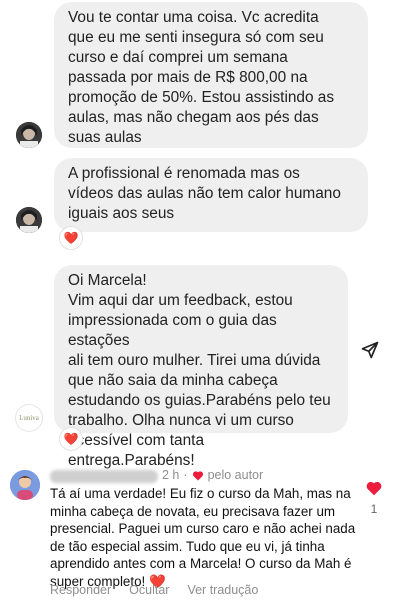  I want to click on reply-button: Responder, so click(80, 590).